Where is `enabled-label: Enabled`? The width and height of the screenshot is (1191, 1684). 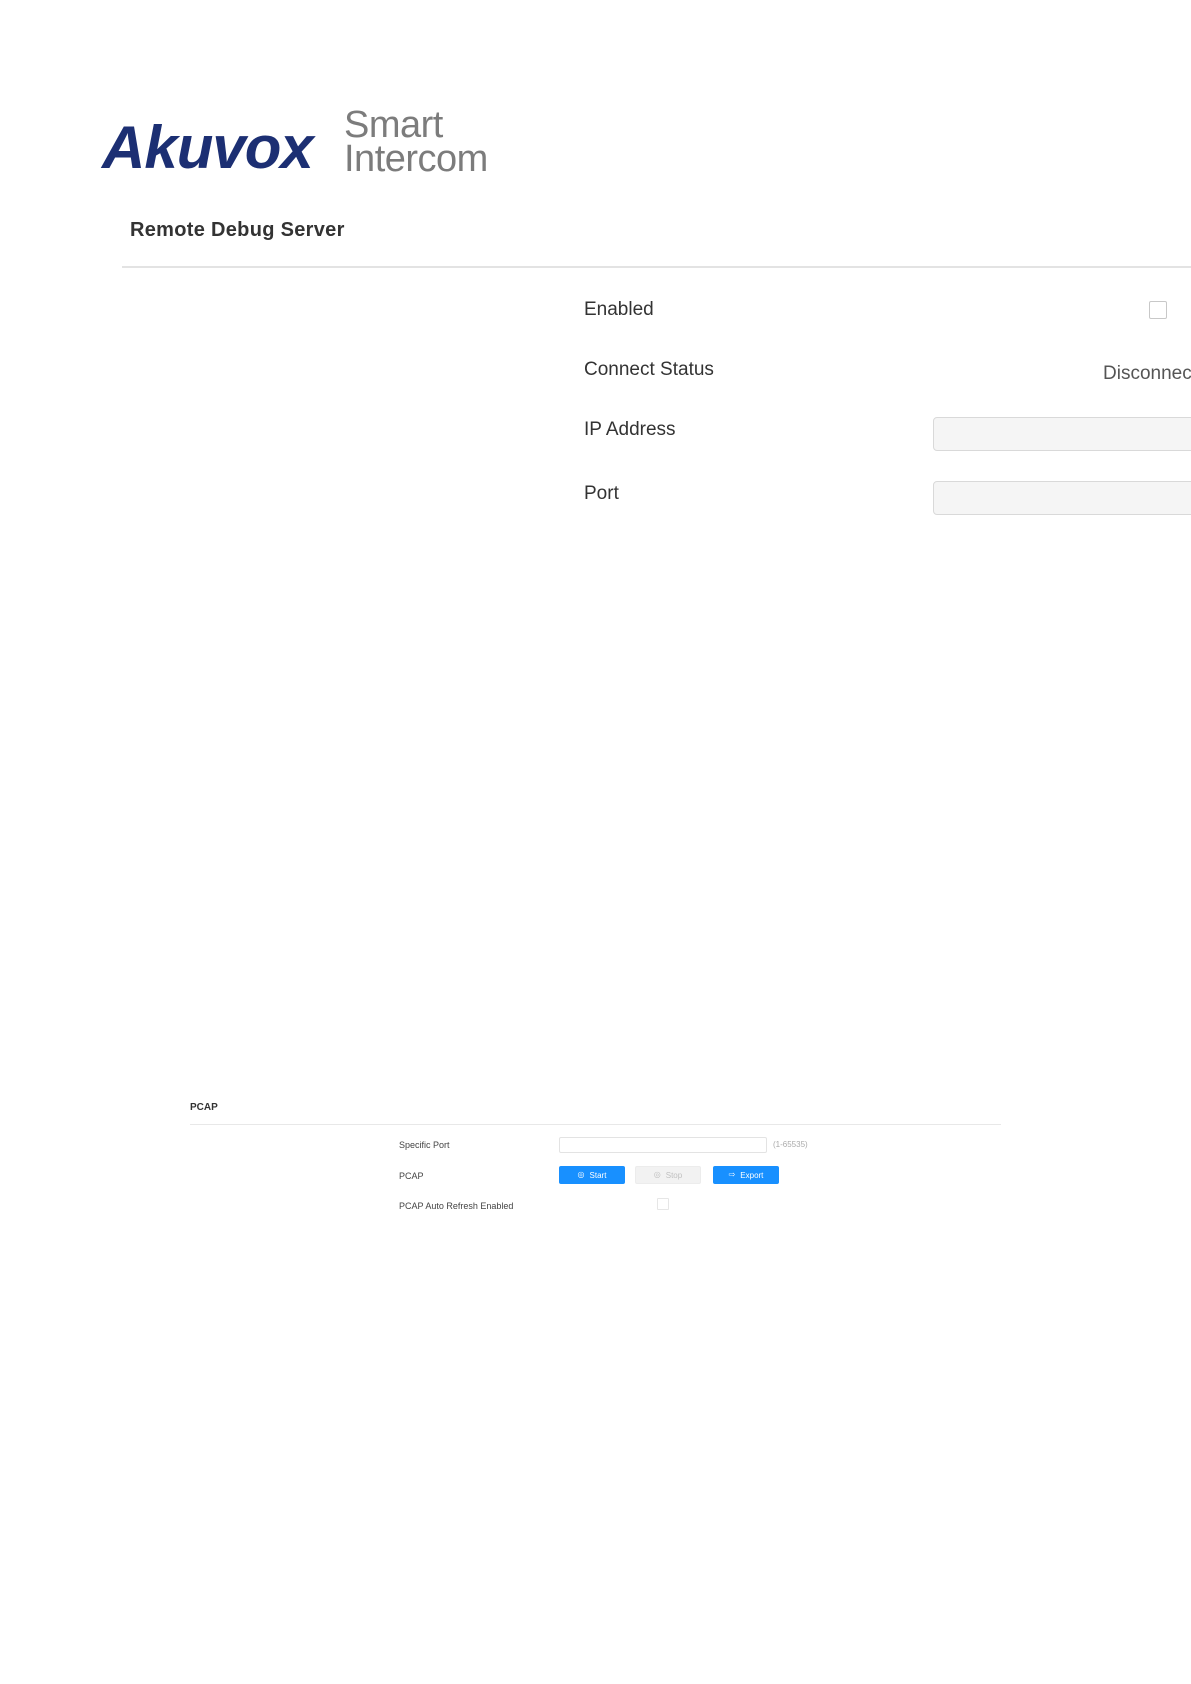
enabled-label: Enabled is located at coordinates (619, 309).